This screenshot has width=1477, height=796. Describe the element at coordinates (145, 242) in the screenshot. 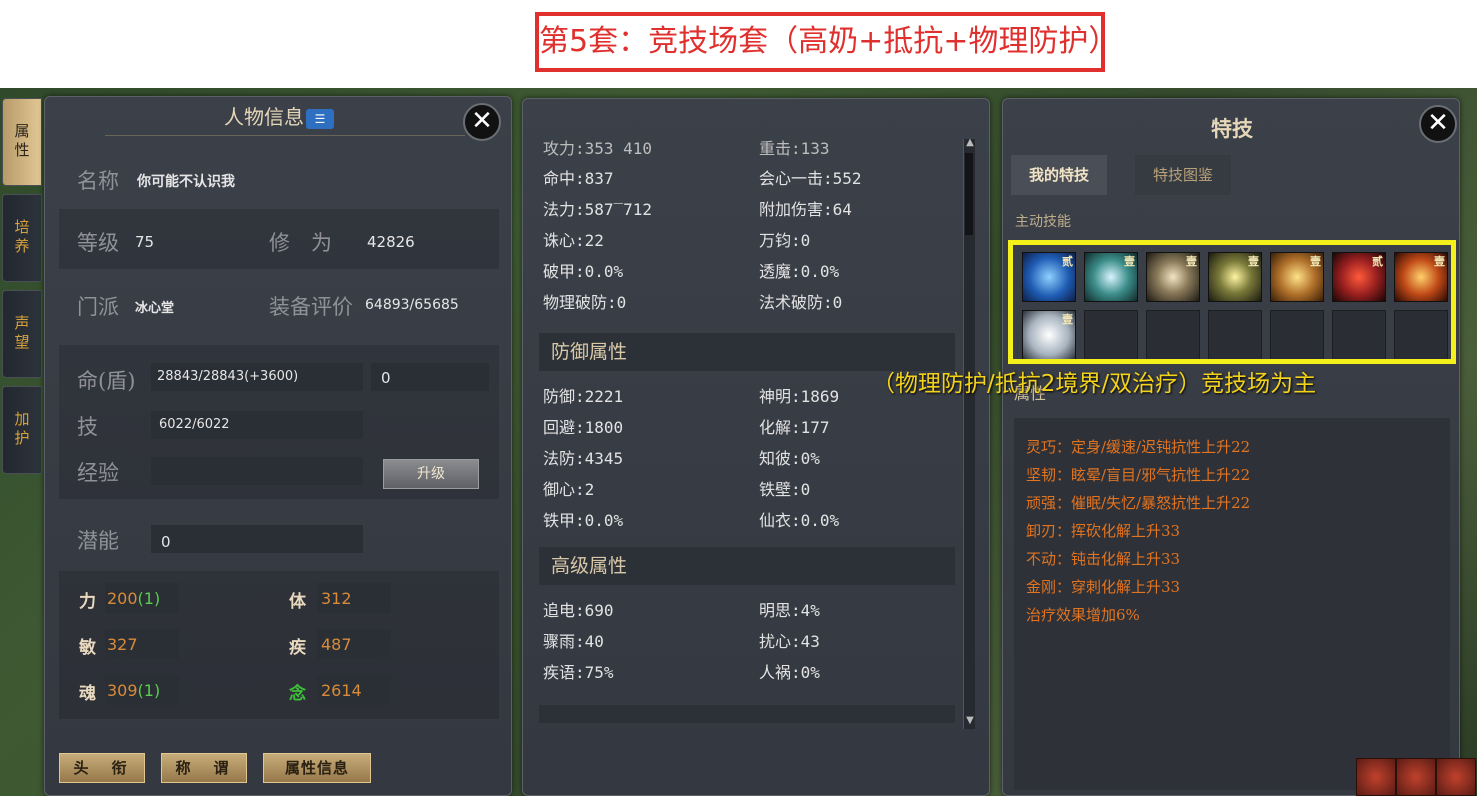

I see `level-value: 75` at that location.